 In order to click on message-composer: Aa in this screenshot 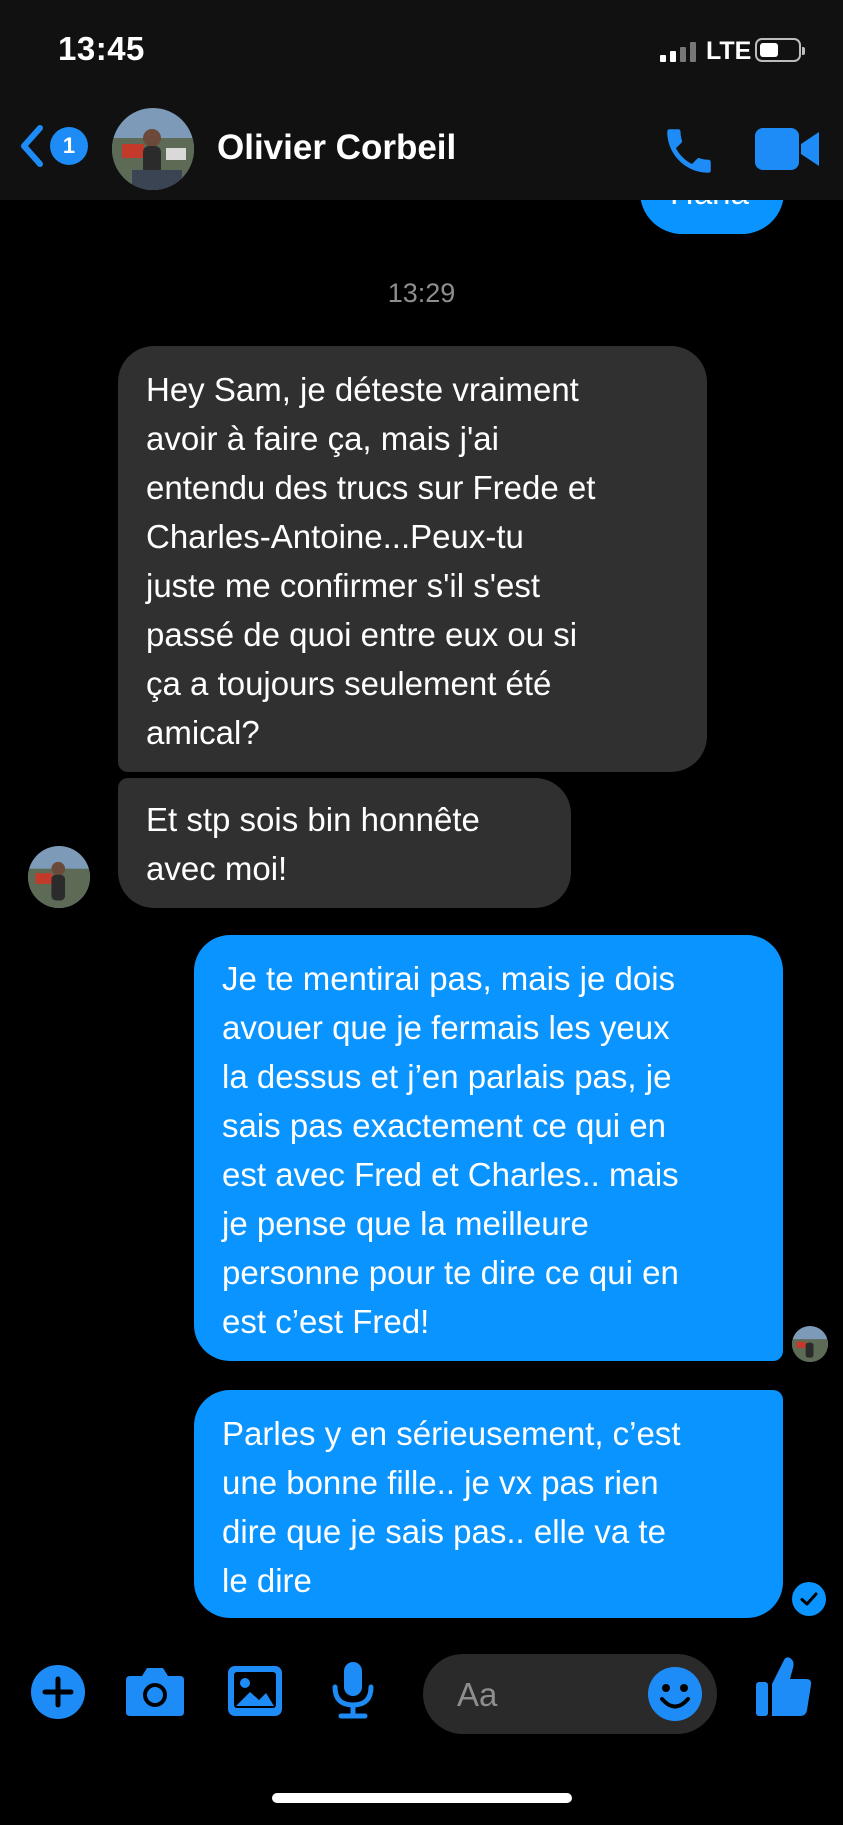, I will do `click(421, 1695)`.